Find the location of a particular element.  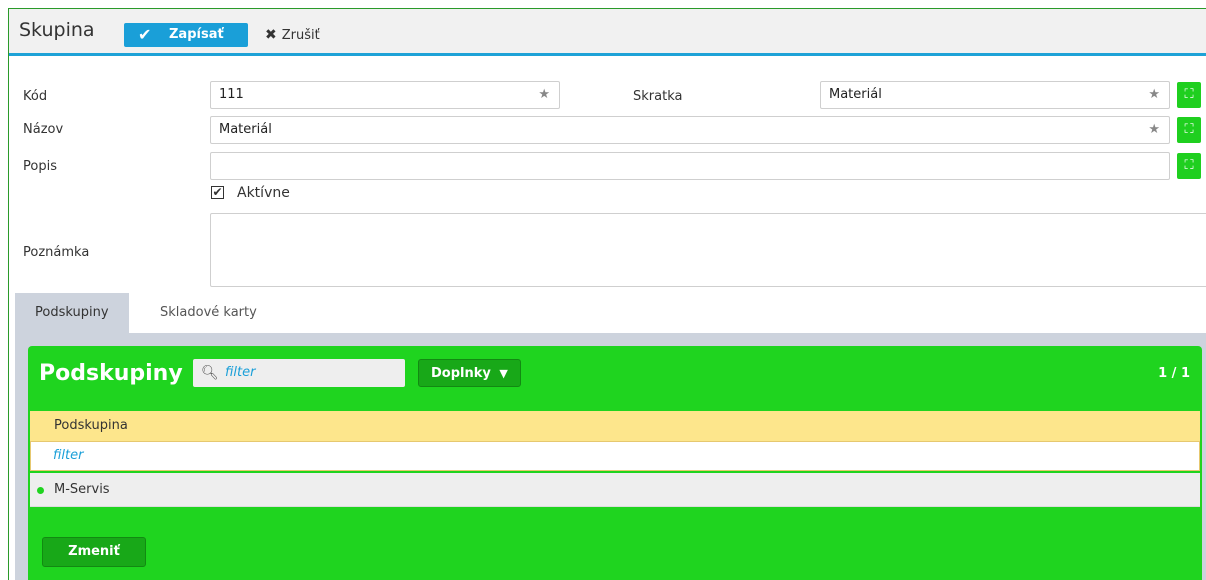

name-value: Materiál is located at coordinates (245, 129).